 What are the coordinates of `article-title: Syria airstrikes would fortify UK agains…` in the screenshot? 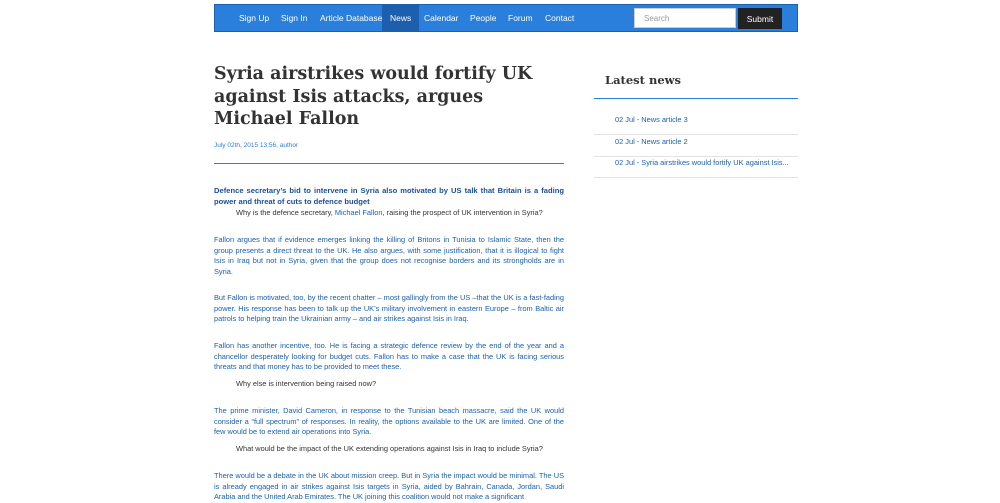 It's located at (373, 96).